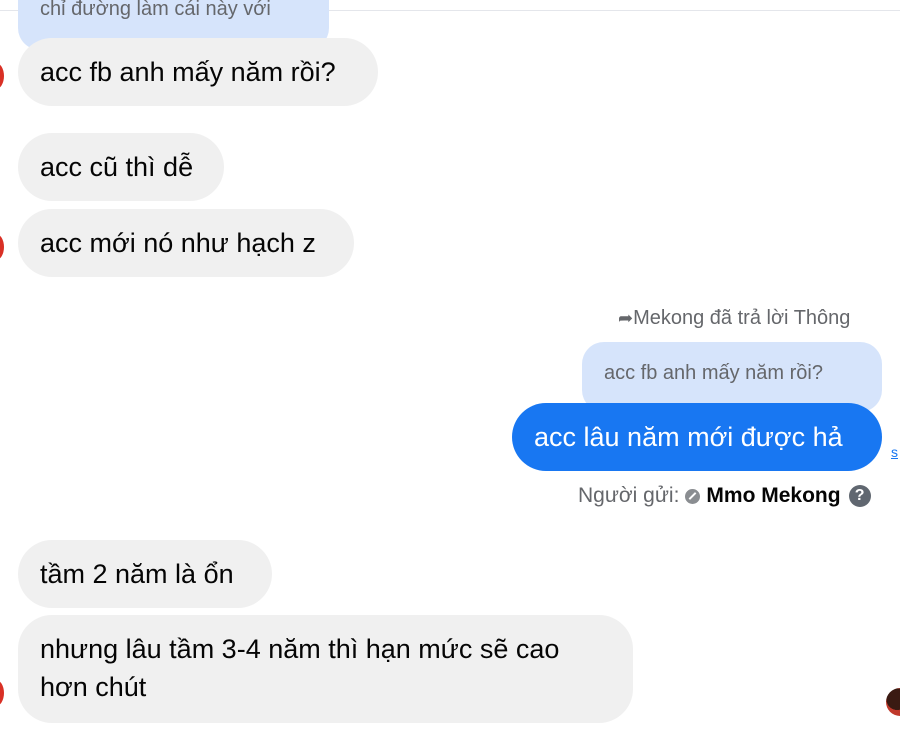 The image size is (900, 734). What do you see at coordinates (742, 318) in the screenshot?
I see `reply-header-text: Mekong đã trả lời Thông` at bounding box center [742, 318].